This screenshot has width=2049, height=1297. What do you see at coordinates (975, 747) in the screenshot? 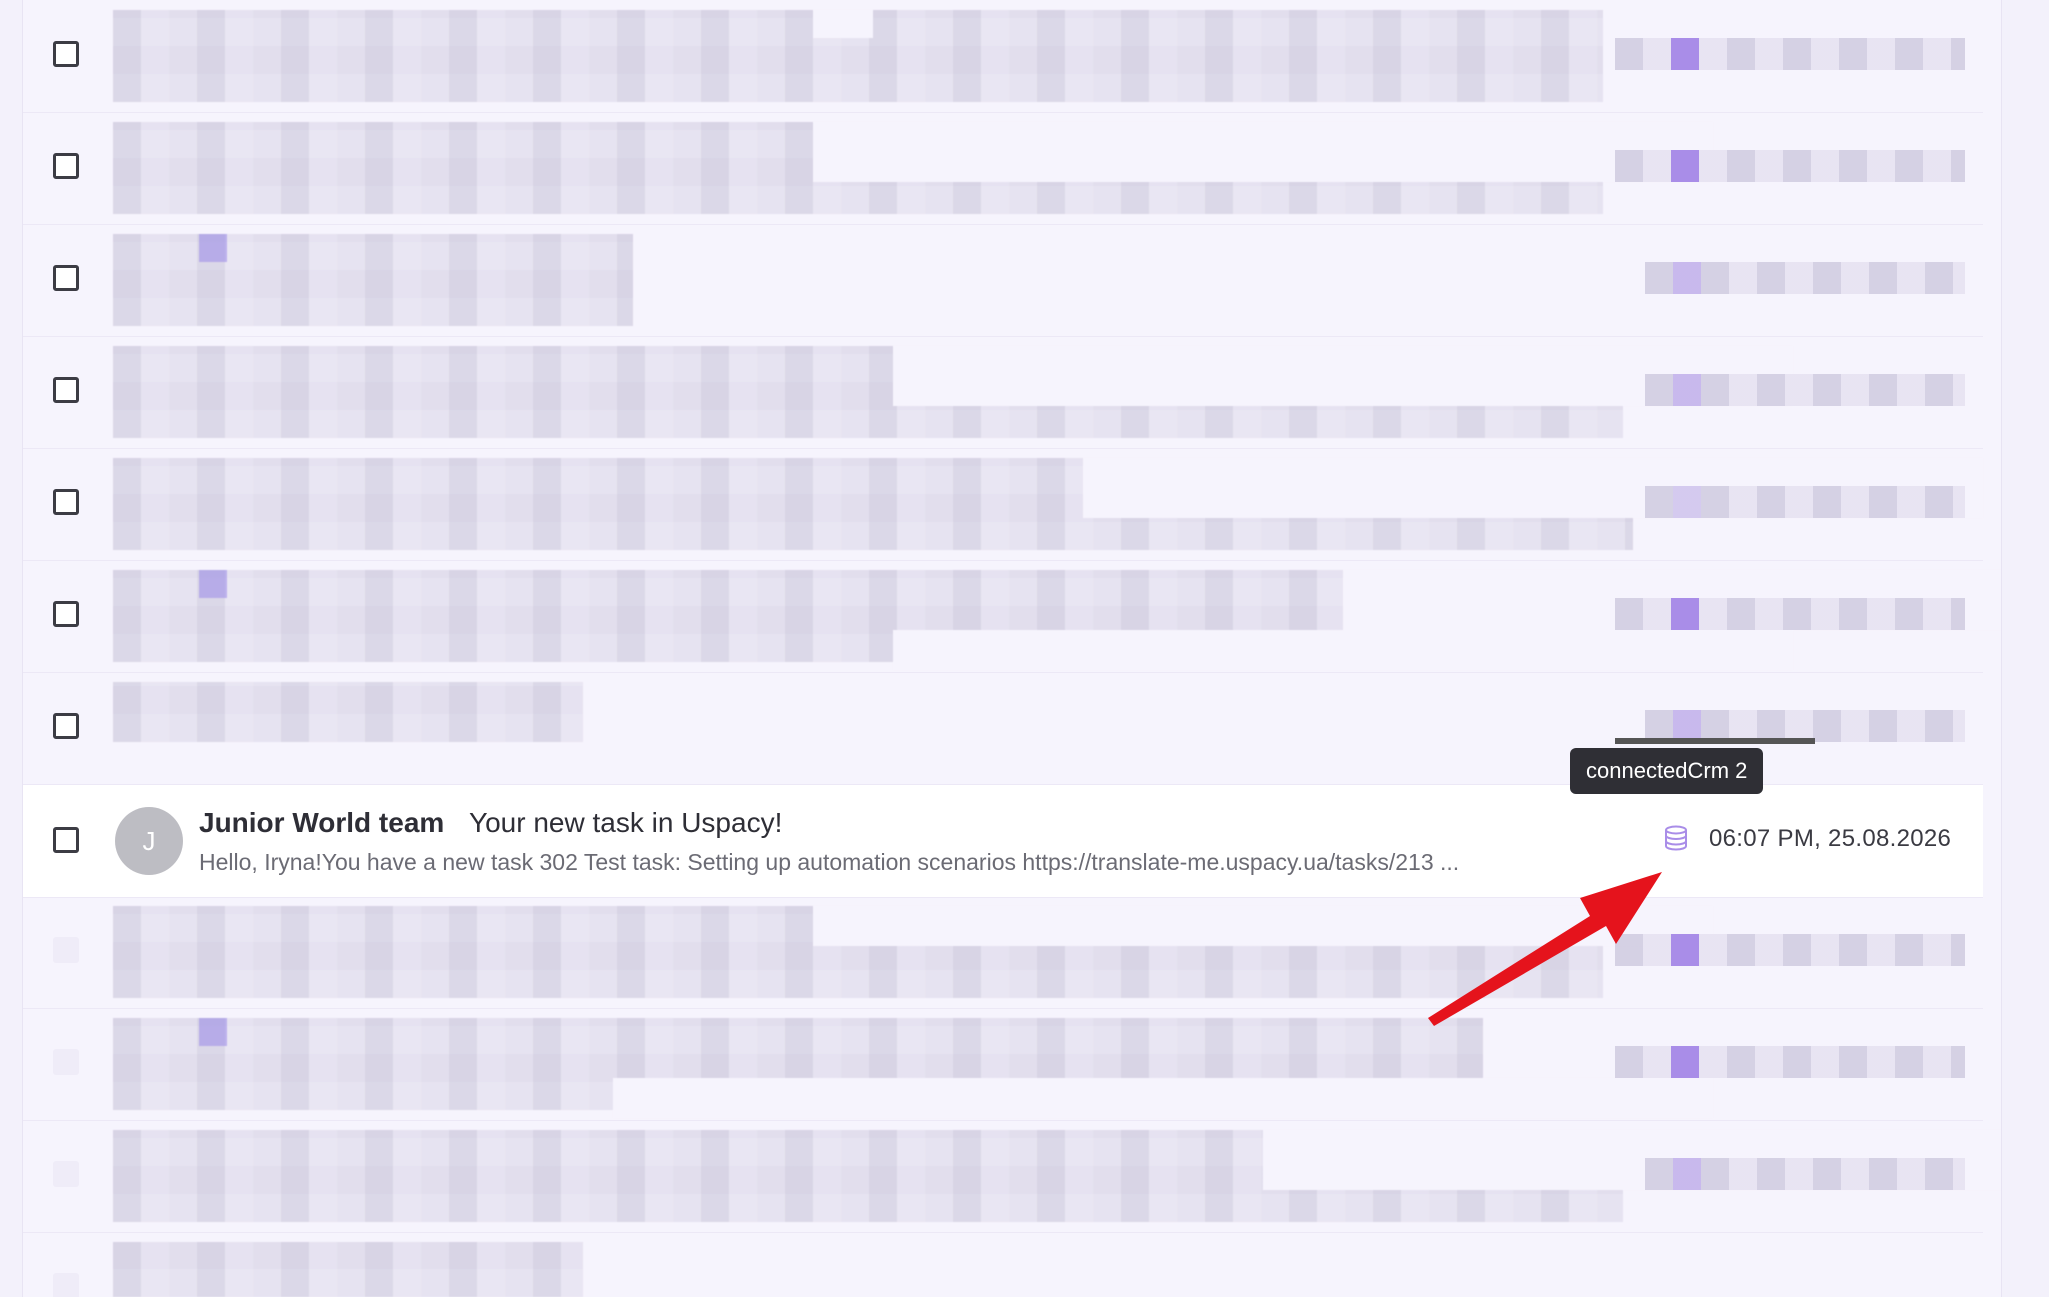
I see `partial-row-peek` at bounding box center [975, 747].